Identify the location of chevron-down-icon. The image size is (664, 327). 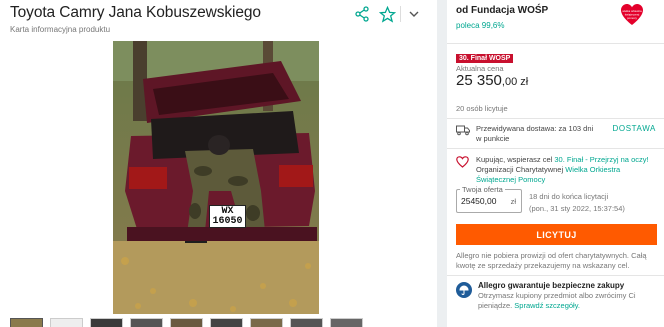
(414, 14).